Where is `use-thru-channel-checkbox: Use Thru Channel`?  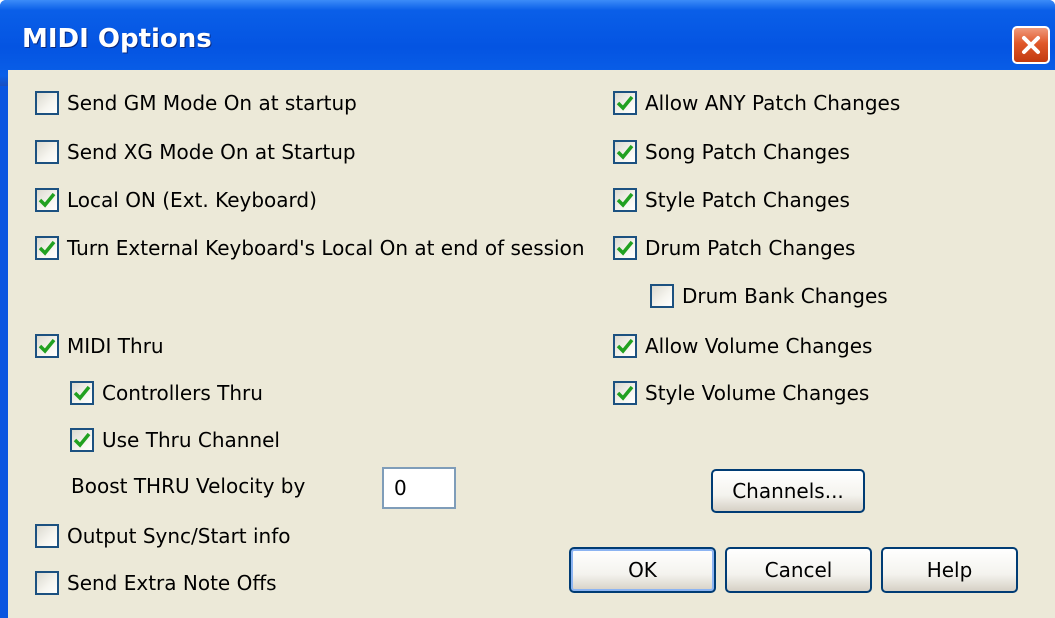
use-thru-channel-checkbox: Use Thru Channel is located at coordinates (175, 440).